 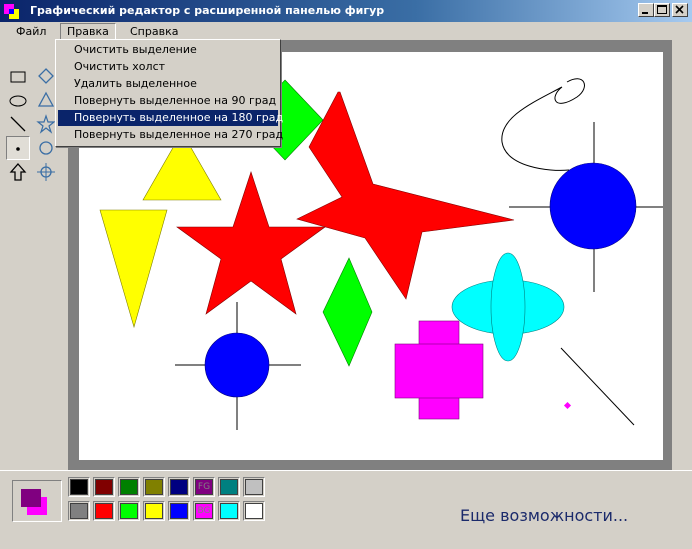 I want to click on point-tool-icon, so click(x=18, y=149).